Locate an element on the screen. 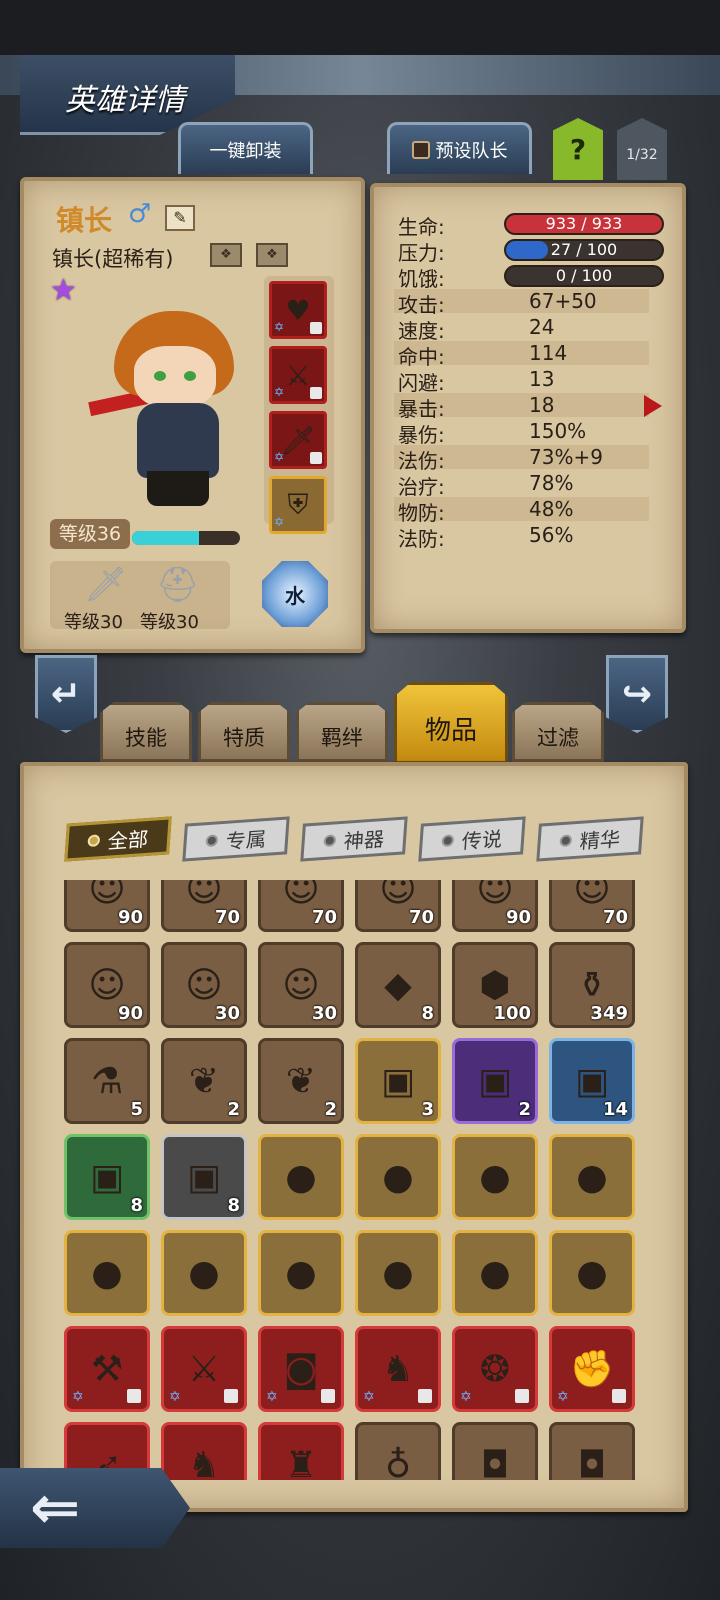 This screenshot has height=1600, width=720. back-arrow-icon: ⇐ is located at coordinates (55, 1508).